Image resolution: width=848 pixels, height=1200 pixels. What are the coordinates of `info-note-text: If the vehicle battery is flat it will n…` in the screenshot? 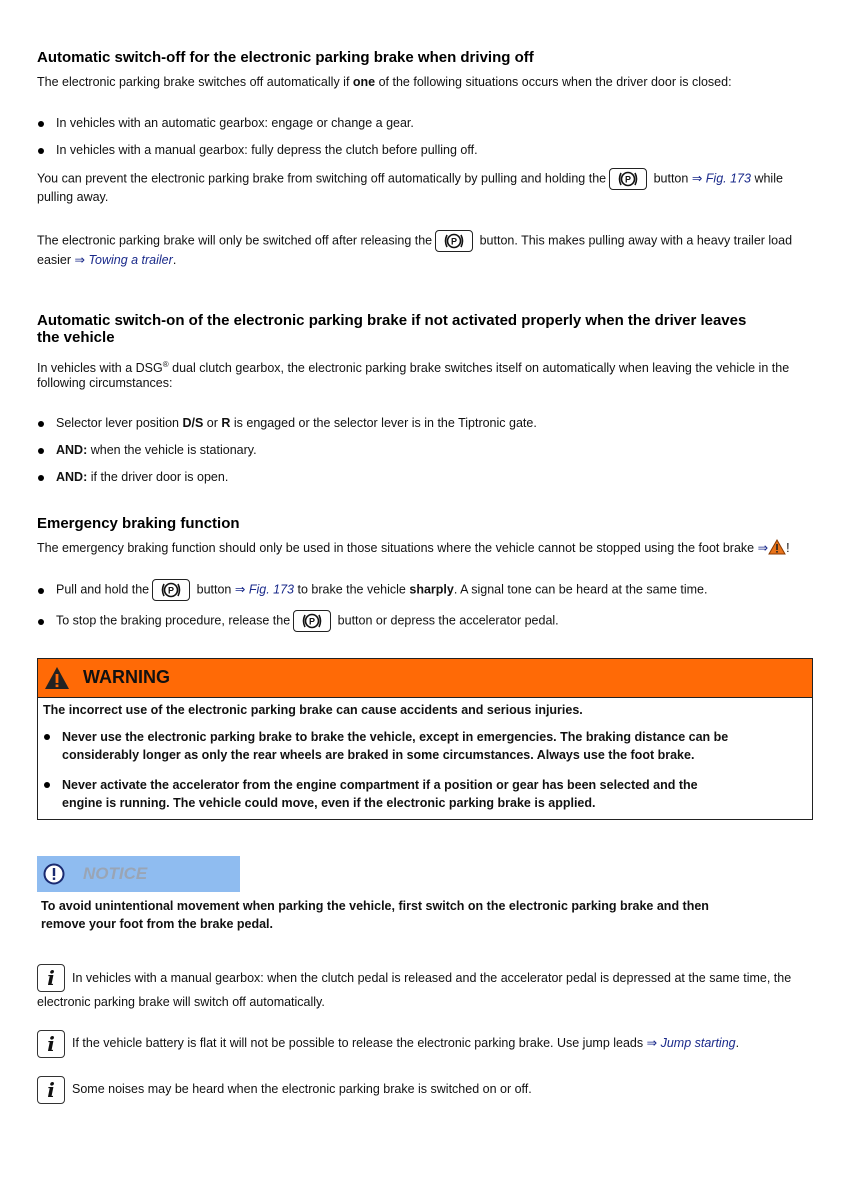 It's located at (405, 1043).